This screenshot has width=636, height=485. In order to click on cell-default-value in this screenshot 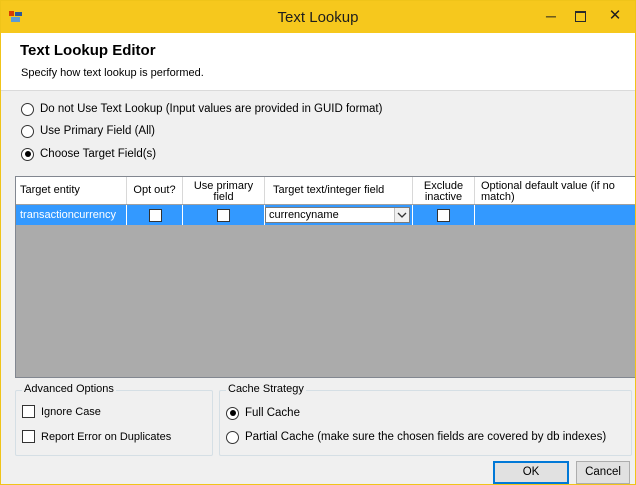, I will do `click(555, 215)`.